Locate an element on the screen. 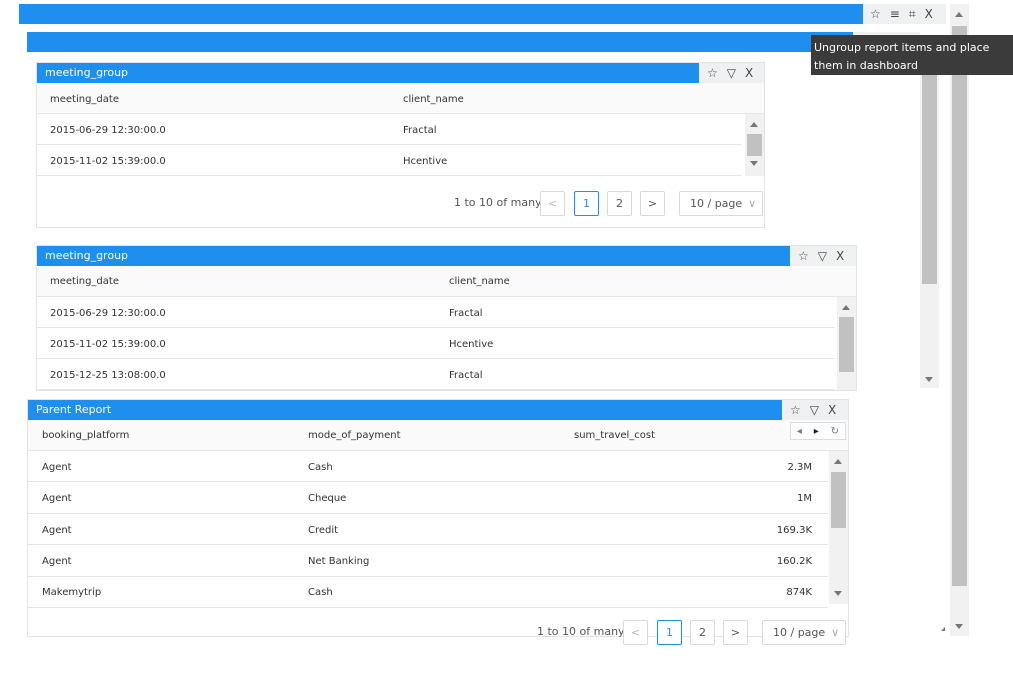 This screenshot has height=677, width=1013. table-cell: 169.3K is located at coordinates (794, 530).